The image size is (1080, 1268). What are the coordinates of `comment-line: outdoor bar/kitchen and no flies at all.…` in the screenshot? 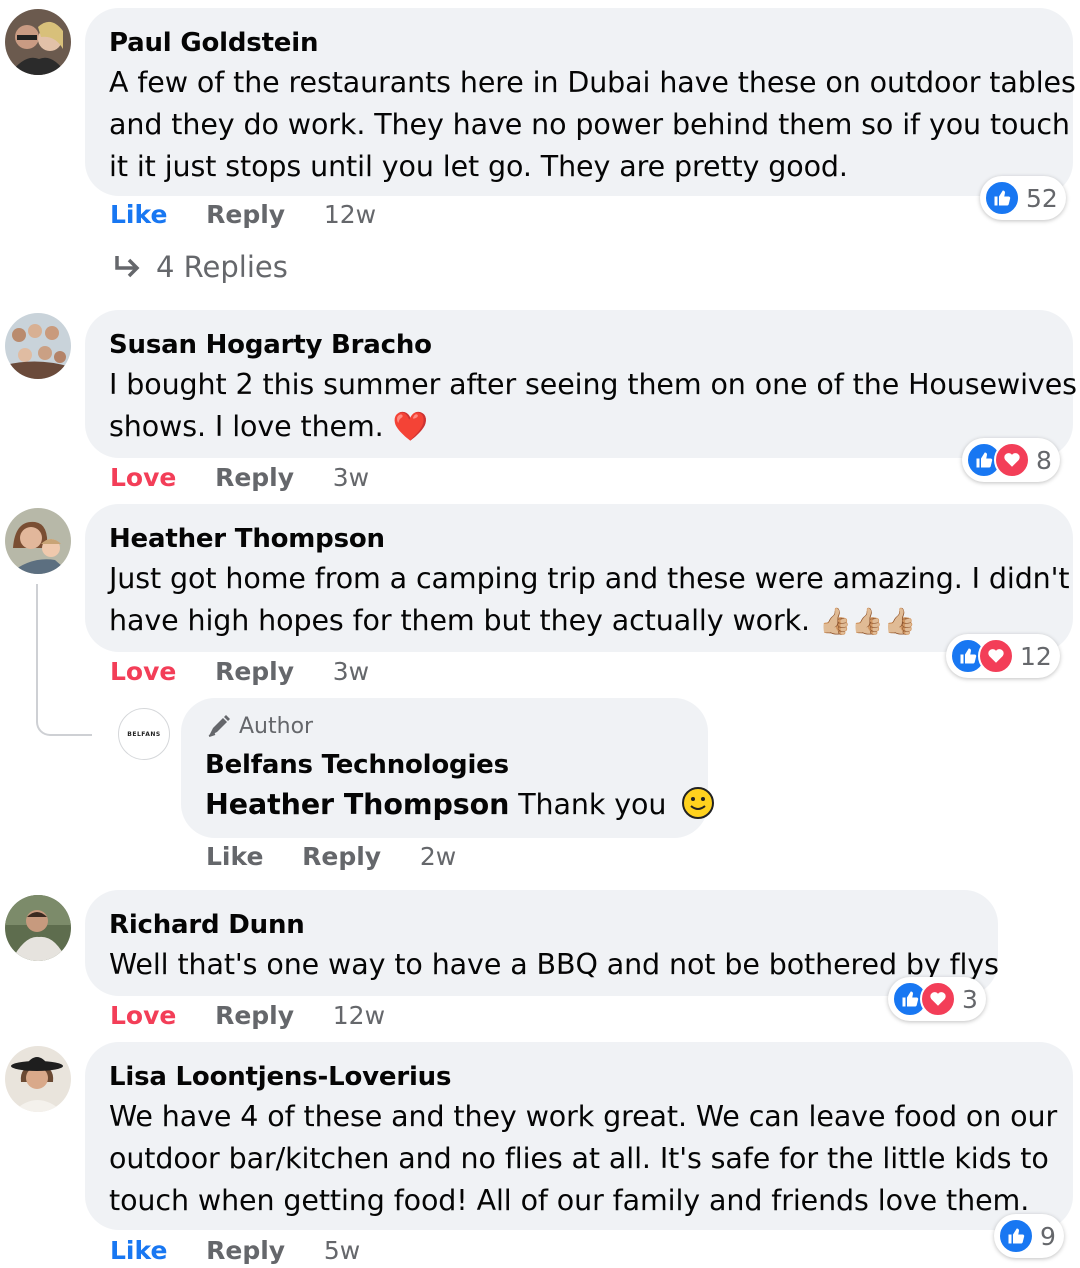 It's located at (579, 1158).